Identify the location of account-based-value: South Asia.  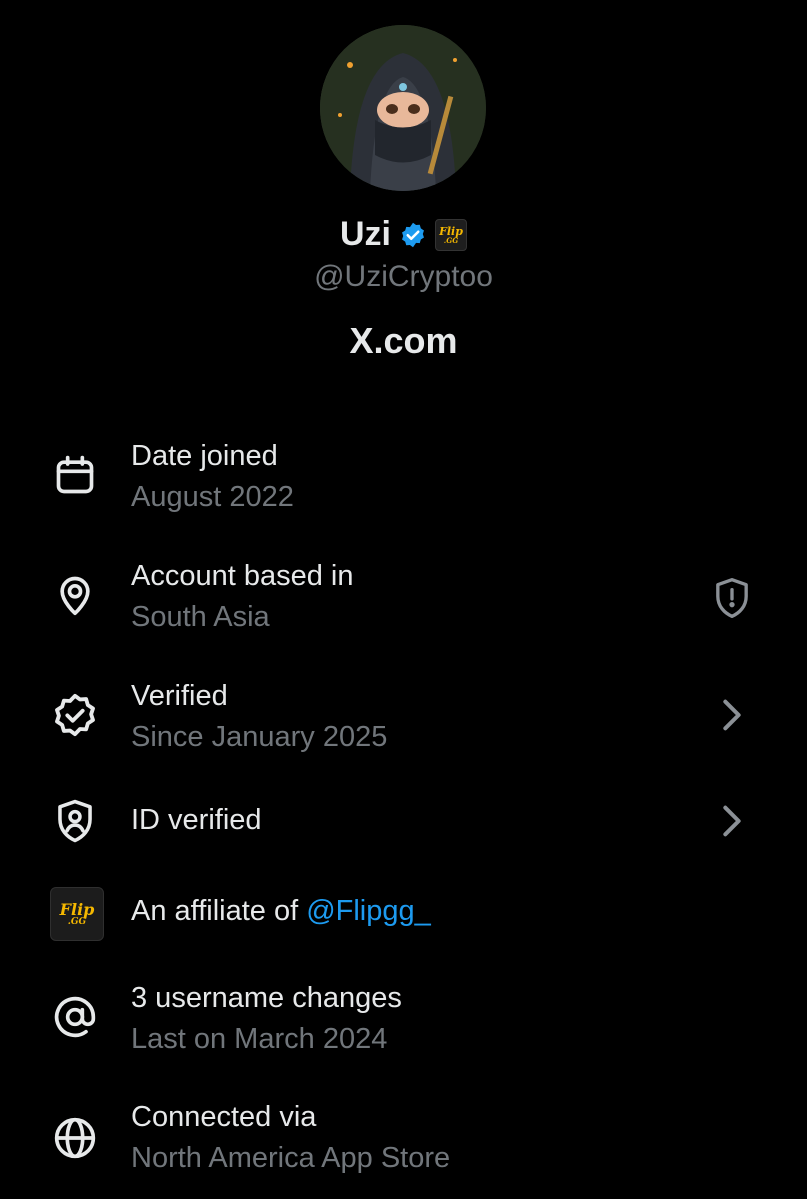
(200, 617).